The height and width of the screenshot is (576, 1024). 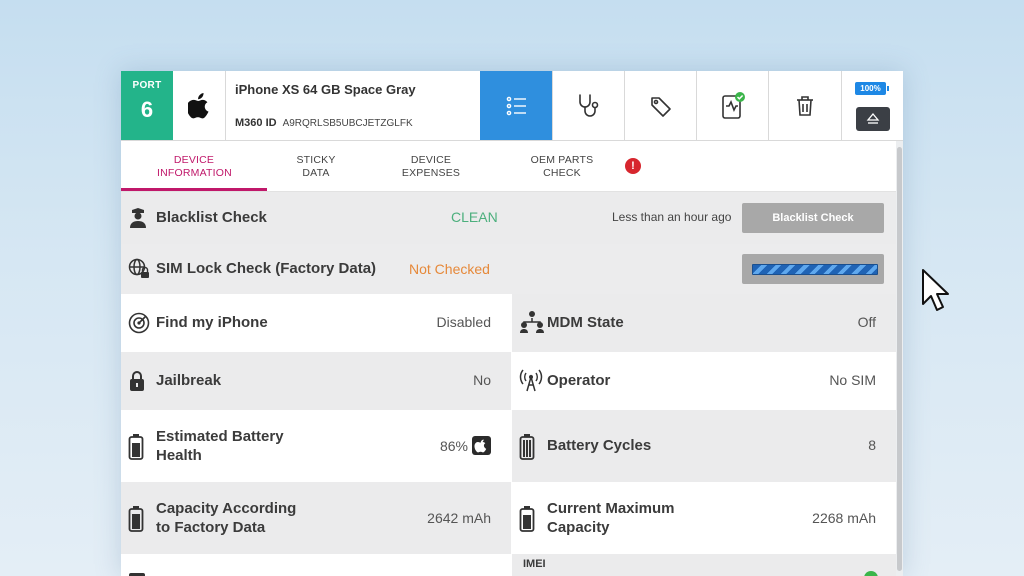 I want to click on m360-id-value: A9RQRLSB5UBCJETZGLFK, so click(x=347, y=123).